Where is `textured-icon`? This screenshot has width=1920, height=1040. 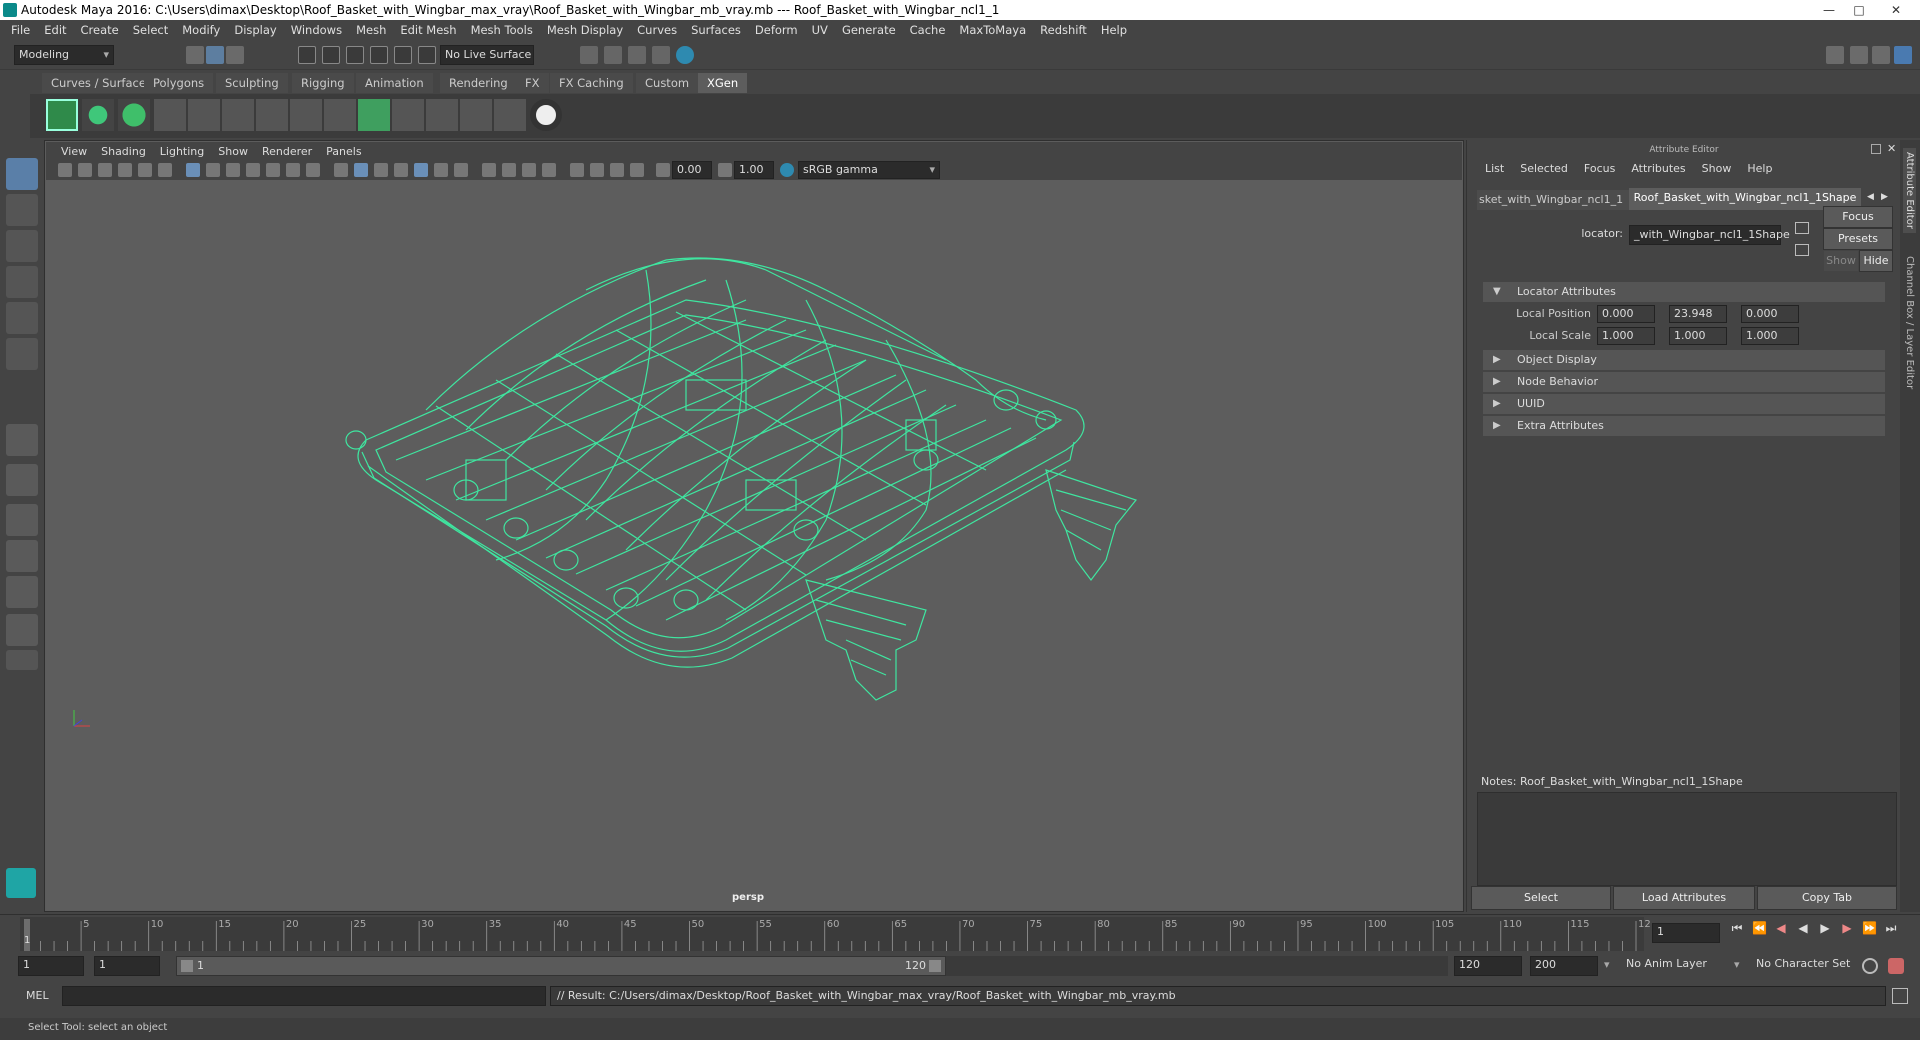 textured-icon is located at coordinates (401, 170).